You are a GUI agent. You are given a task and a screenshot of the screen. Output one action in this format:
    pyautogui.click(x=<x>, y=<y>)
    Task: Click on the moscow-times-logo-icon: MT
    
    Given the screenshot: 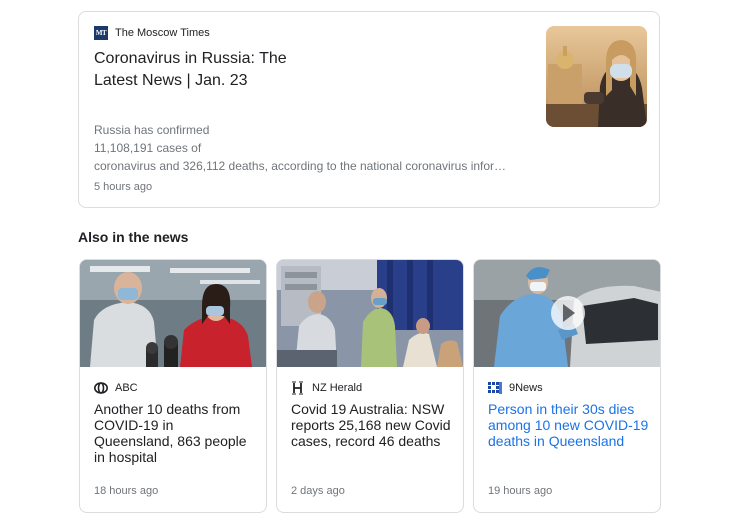 What is the action you would take?
    pyautogui.click(x=101, y=33)
    